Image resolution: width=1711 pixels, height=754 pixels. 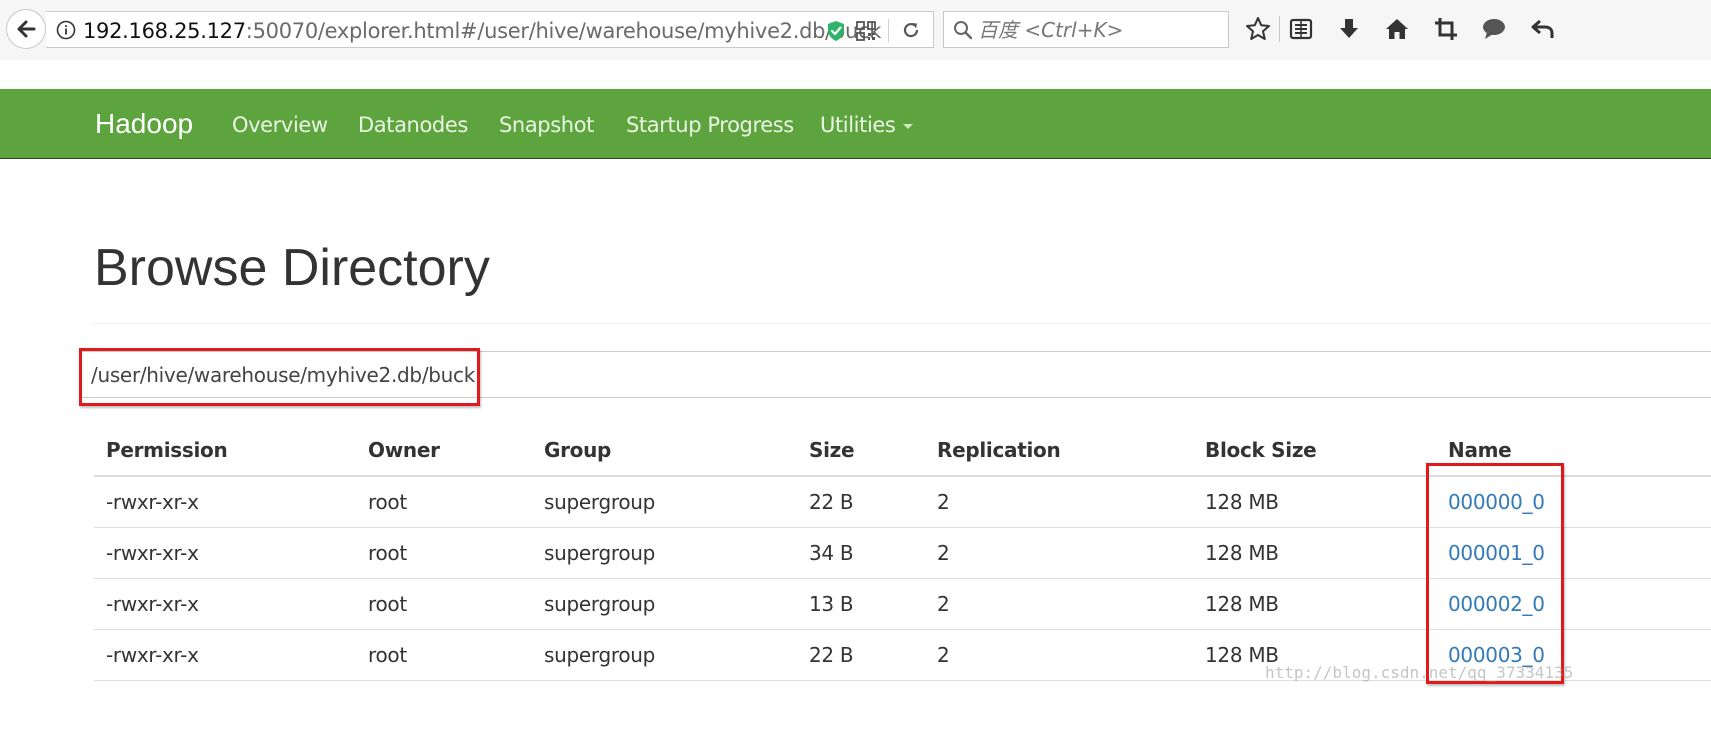 What do you see at coordinates (1314, 451) in the screenshot?
I see `column-header-block-size: Block Size` at bounding box center [1314, 451].